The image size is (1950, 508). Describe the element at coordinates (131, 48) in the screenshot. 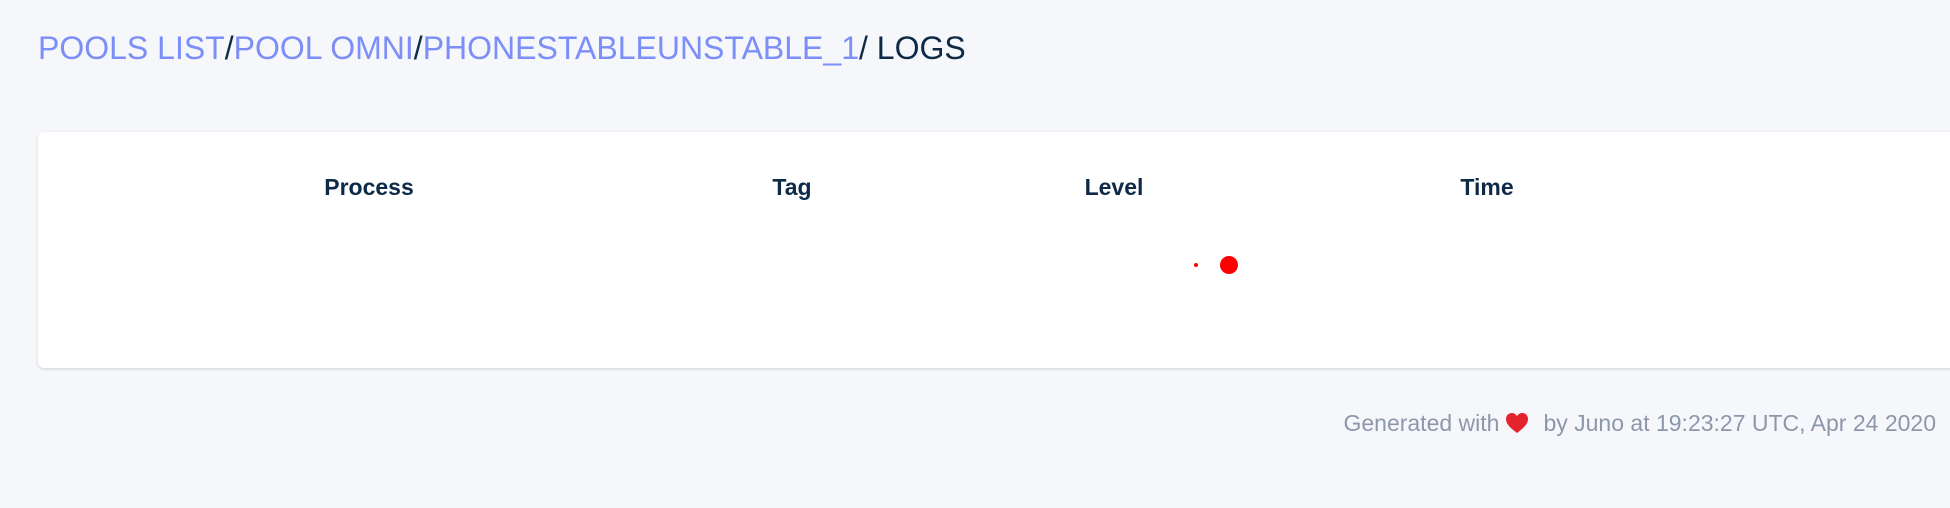

I see `breadcrumb-pools-list-link: POOLS LIST` at that location.